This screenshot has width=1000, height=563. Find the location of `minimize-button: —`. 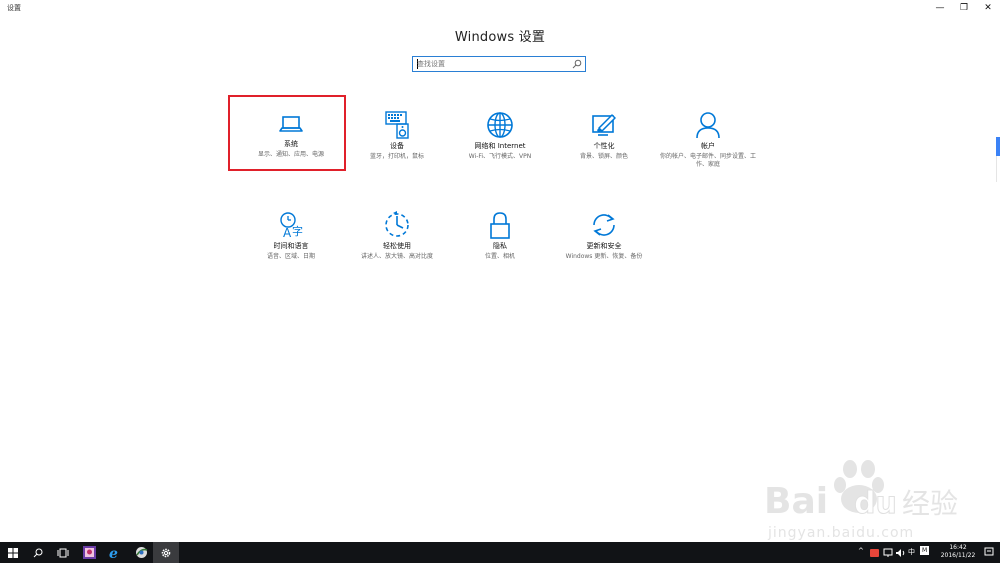

minimize-button: — is located at coordinates (940, 8).